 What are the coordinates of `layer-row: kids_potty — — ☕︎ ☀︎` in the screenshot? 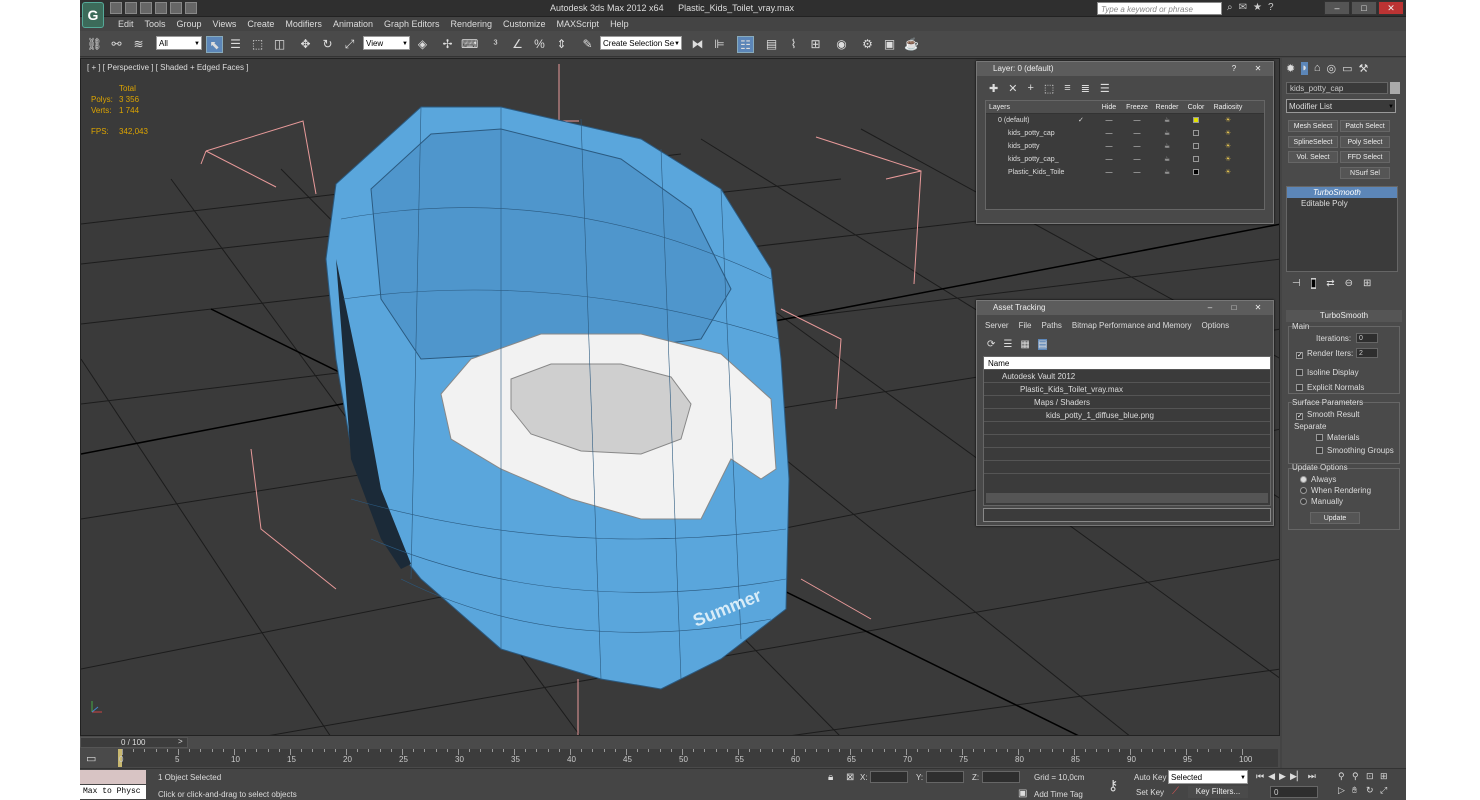 It's located at (1125, 146).